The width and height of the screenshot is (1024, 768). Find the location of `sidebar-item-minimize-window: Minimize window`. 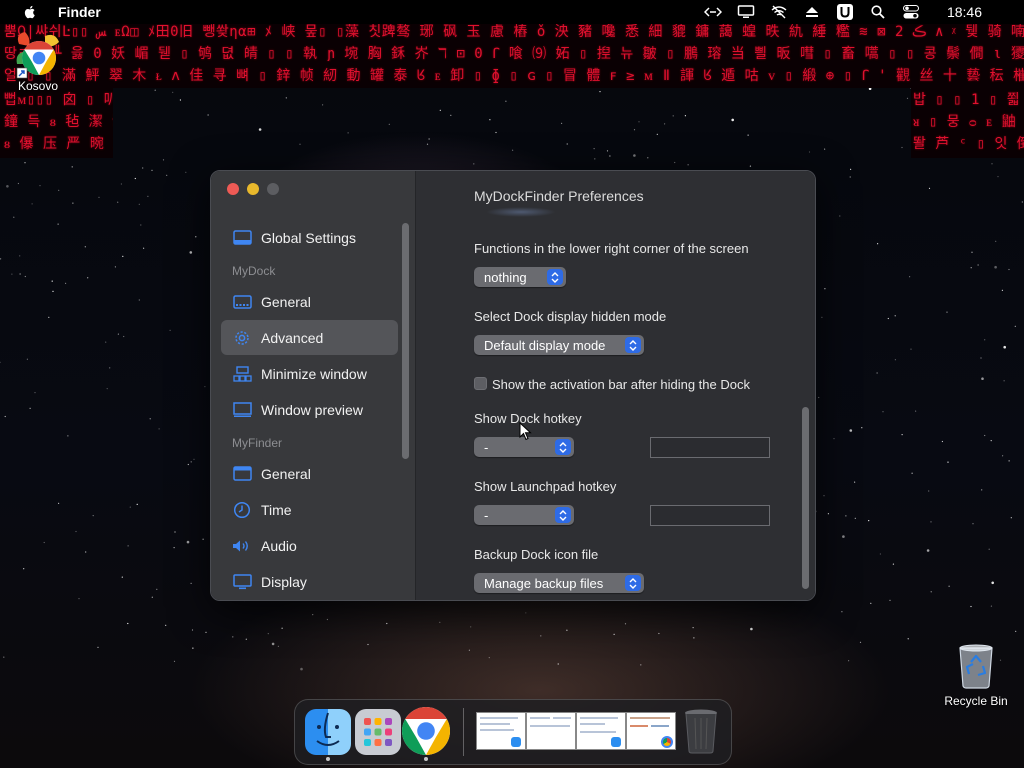

sidebar-item-minimize-window: Minimize window is located at coordinates (309, 373).